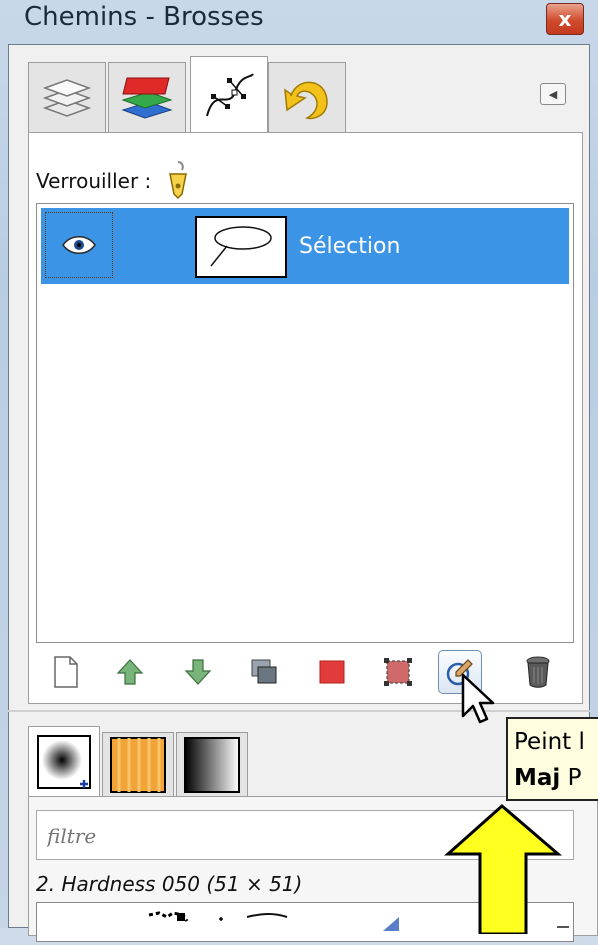 This screenshot has width=598, height=945. Describe the element at coordinates (267, 836) in the screenshot. I see `brush-filter-input` at that location.